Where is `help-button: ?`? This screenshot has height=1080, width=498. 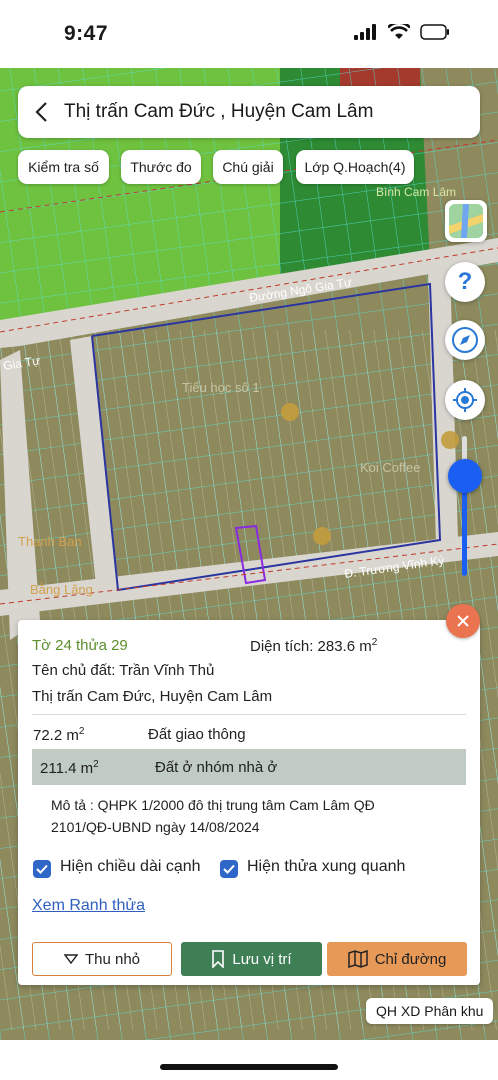
help-button: ? is located at coordinates (465, 282).